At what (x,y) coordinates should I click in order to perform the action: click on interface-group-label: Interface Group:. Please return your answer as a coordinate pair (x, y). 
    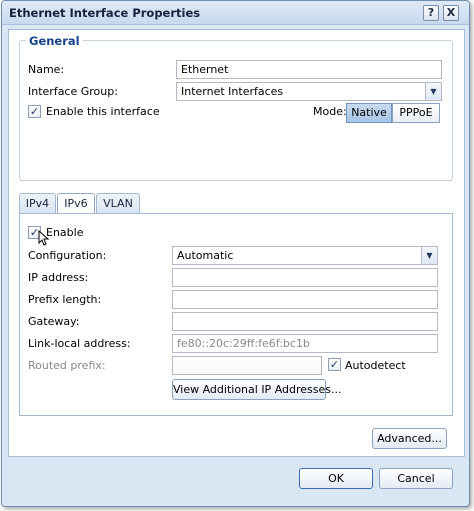
    Looking at the image, I should click on (73, 91).